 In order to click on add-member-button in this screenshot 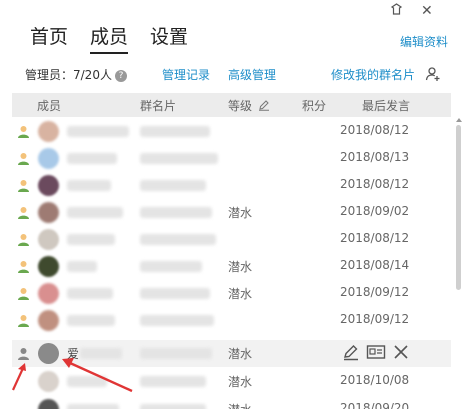, I will do `click(433, 76)`.